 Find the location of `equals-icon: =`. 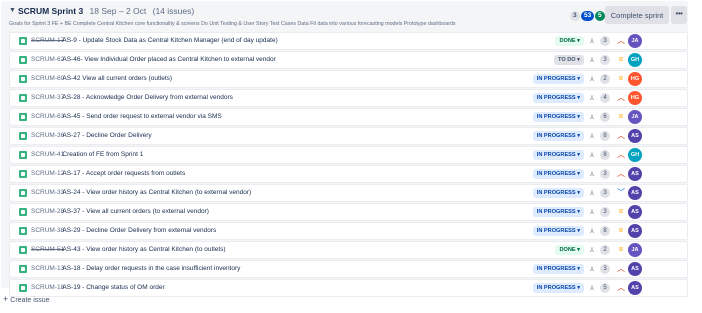

equals-icon: = is located at coordinates (621, 249).